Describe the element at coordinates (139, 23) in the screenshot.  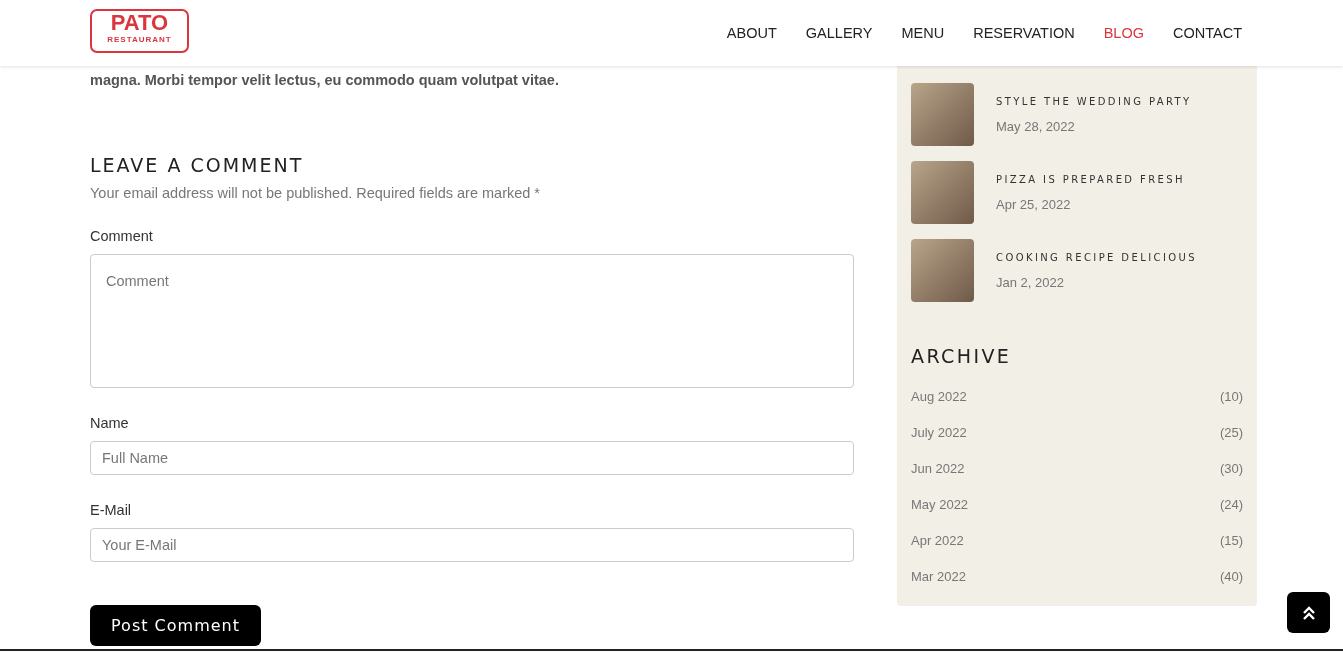
I see `logo-title: PATO` at that location.